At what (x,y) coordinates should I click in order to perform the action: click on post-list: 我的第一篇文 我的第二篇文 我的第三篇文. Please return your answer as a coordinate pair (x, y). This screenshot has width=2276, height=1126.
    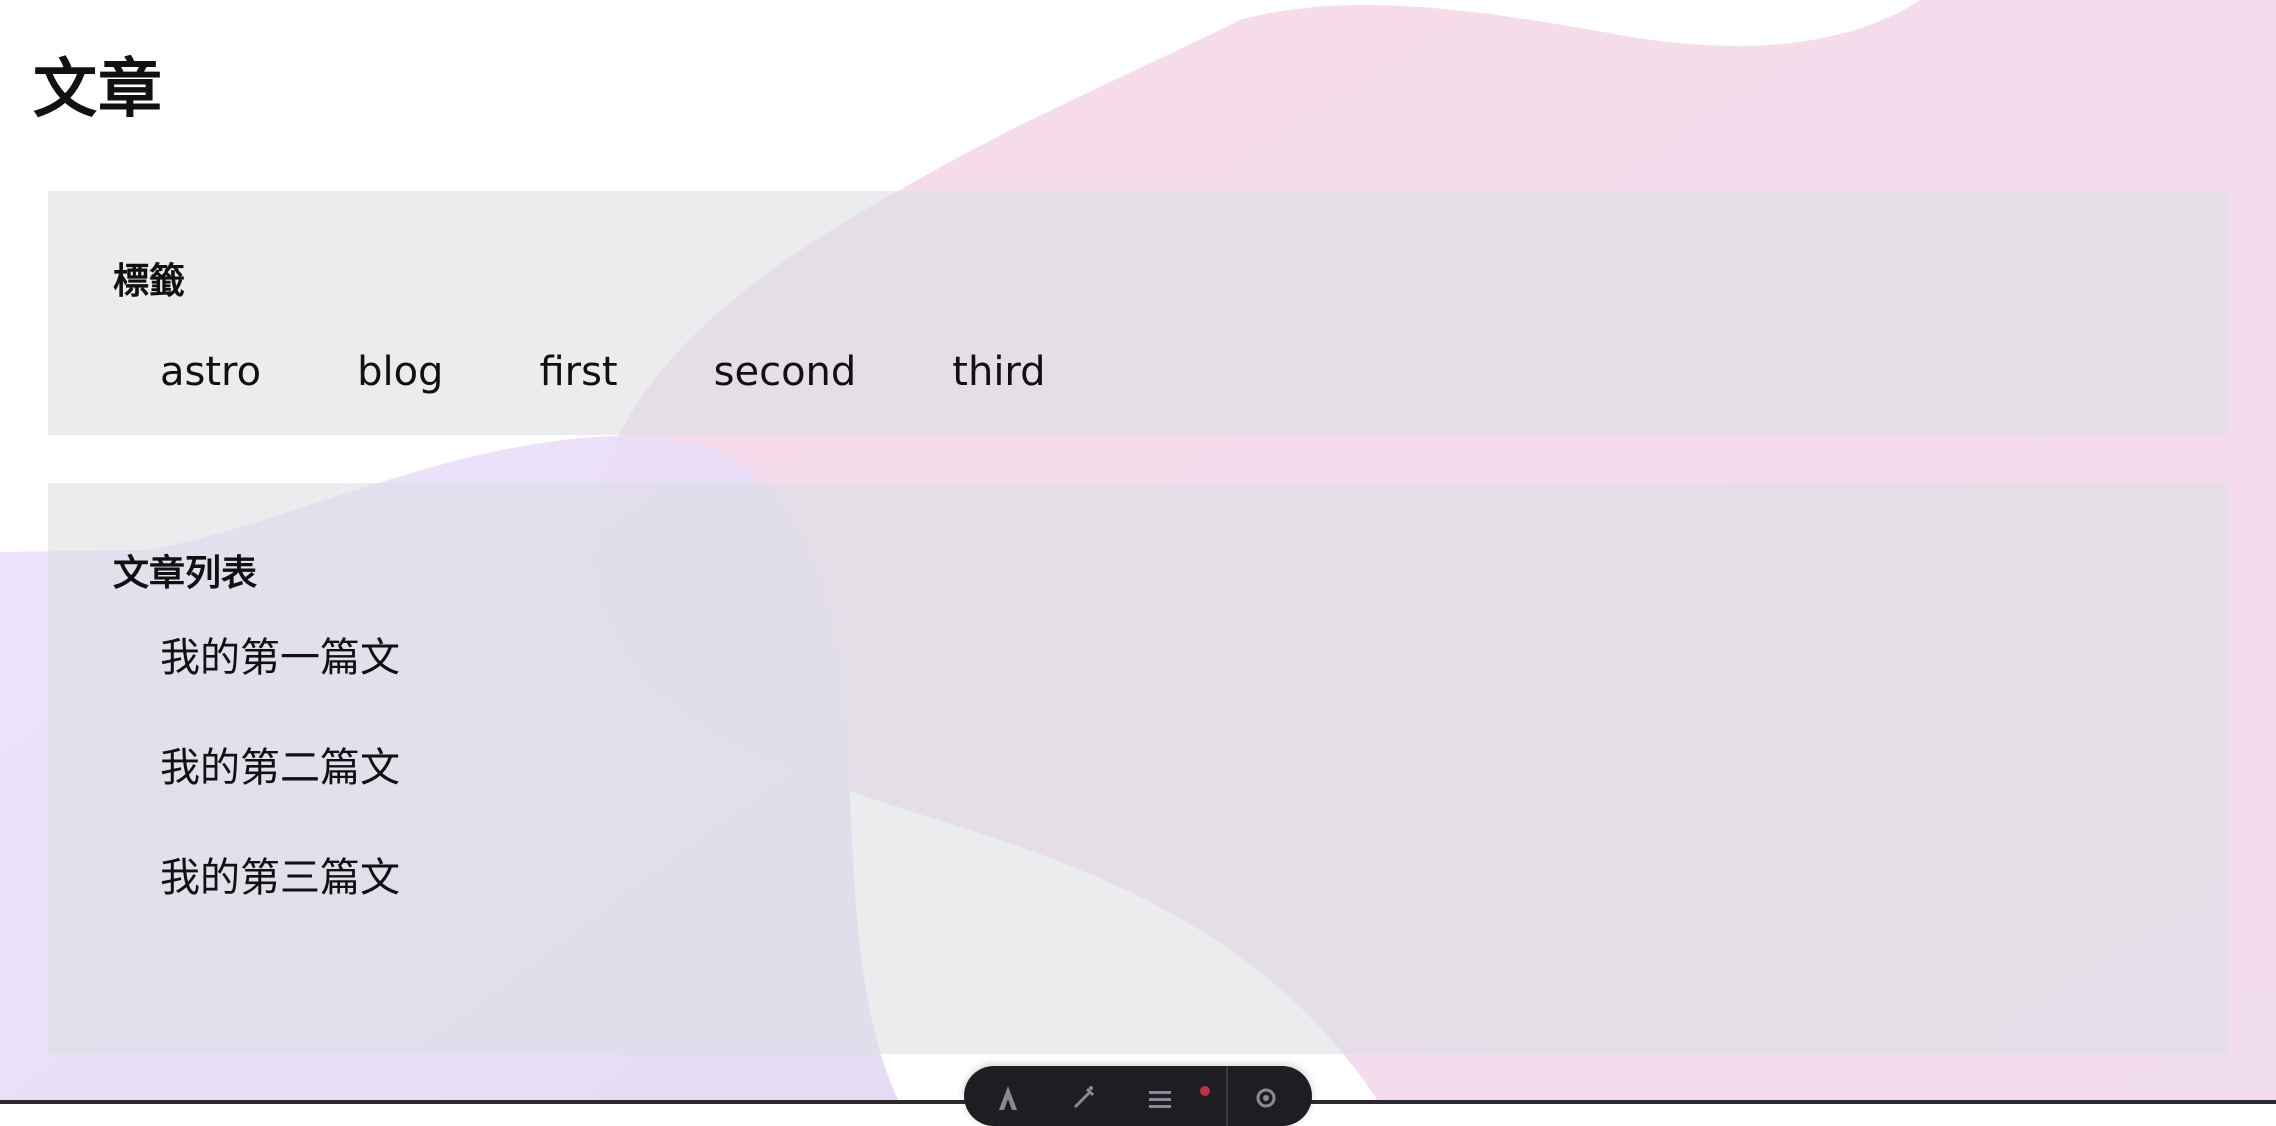
    Looking at the image, I should click on (280, 798).